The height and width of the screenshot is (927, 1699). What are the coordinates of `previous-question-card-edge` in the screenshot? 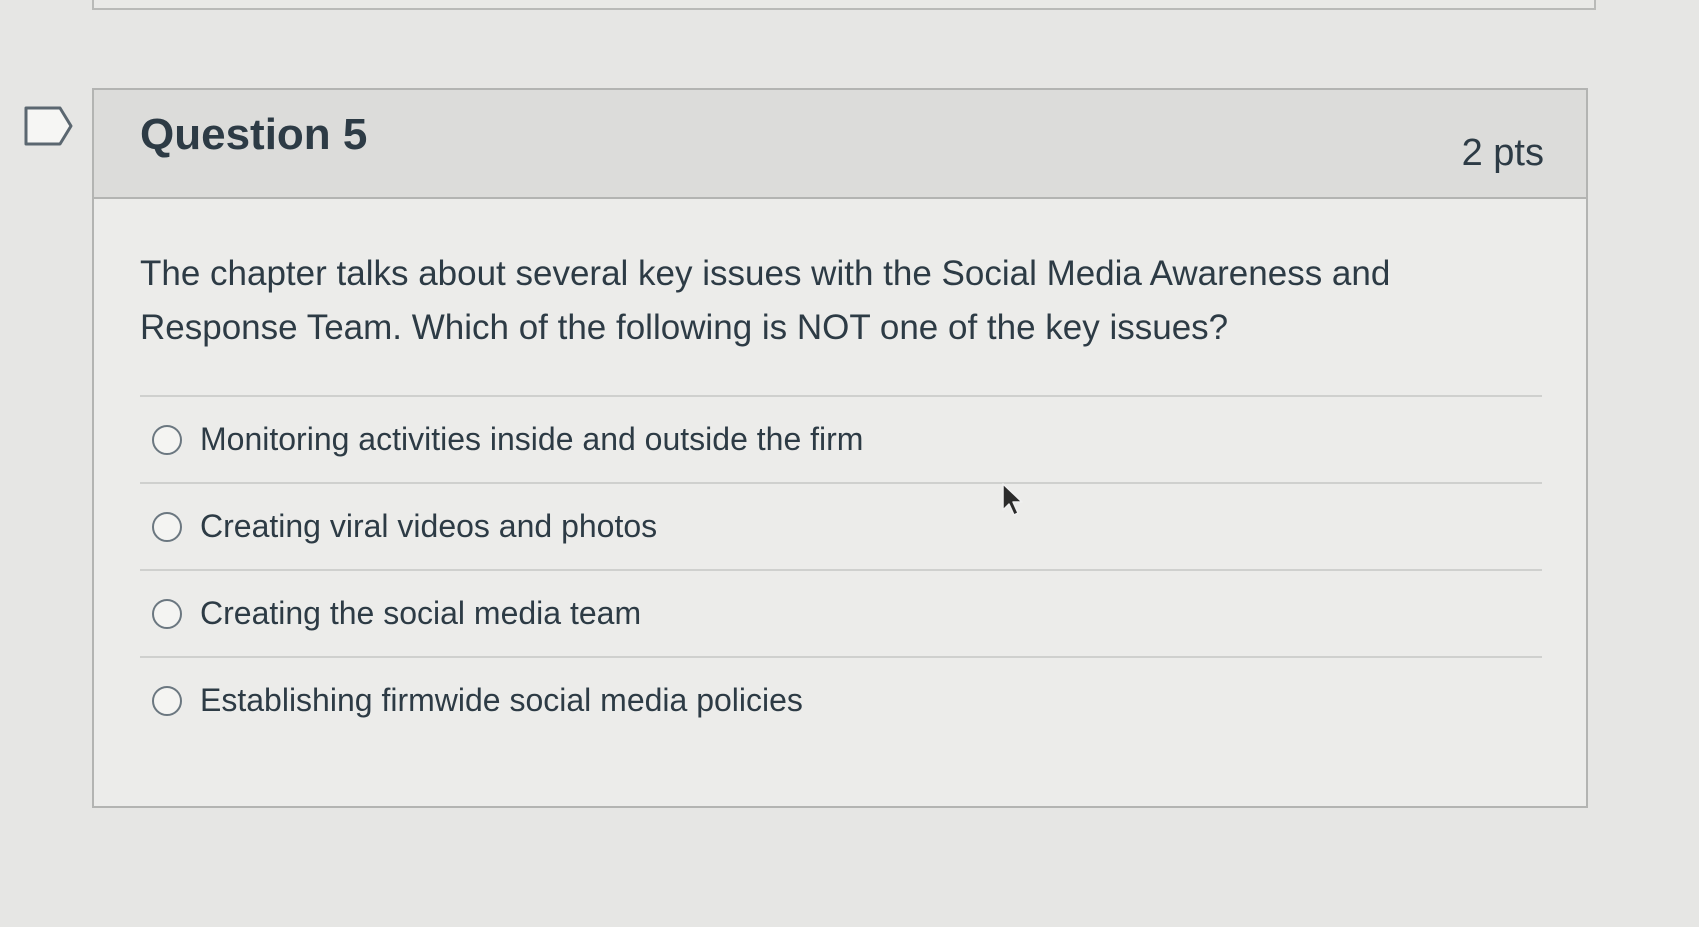 It's located at (844, 5).